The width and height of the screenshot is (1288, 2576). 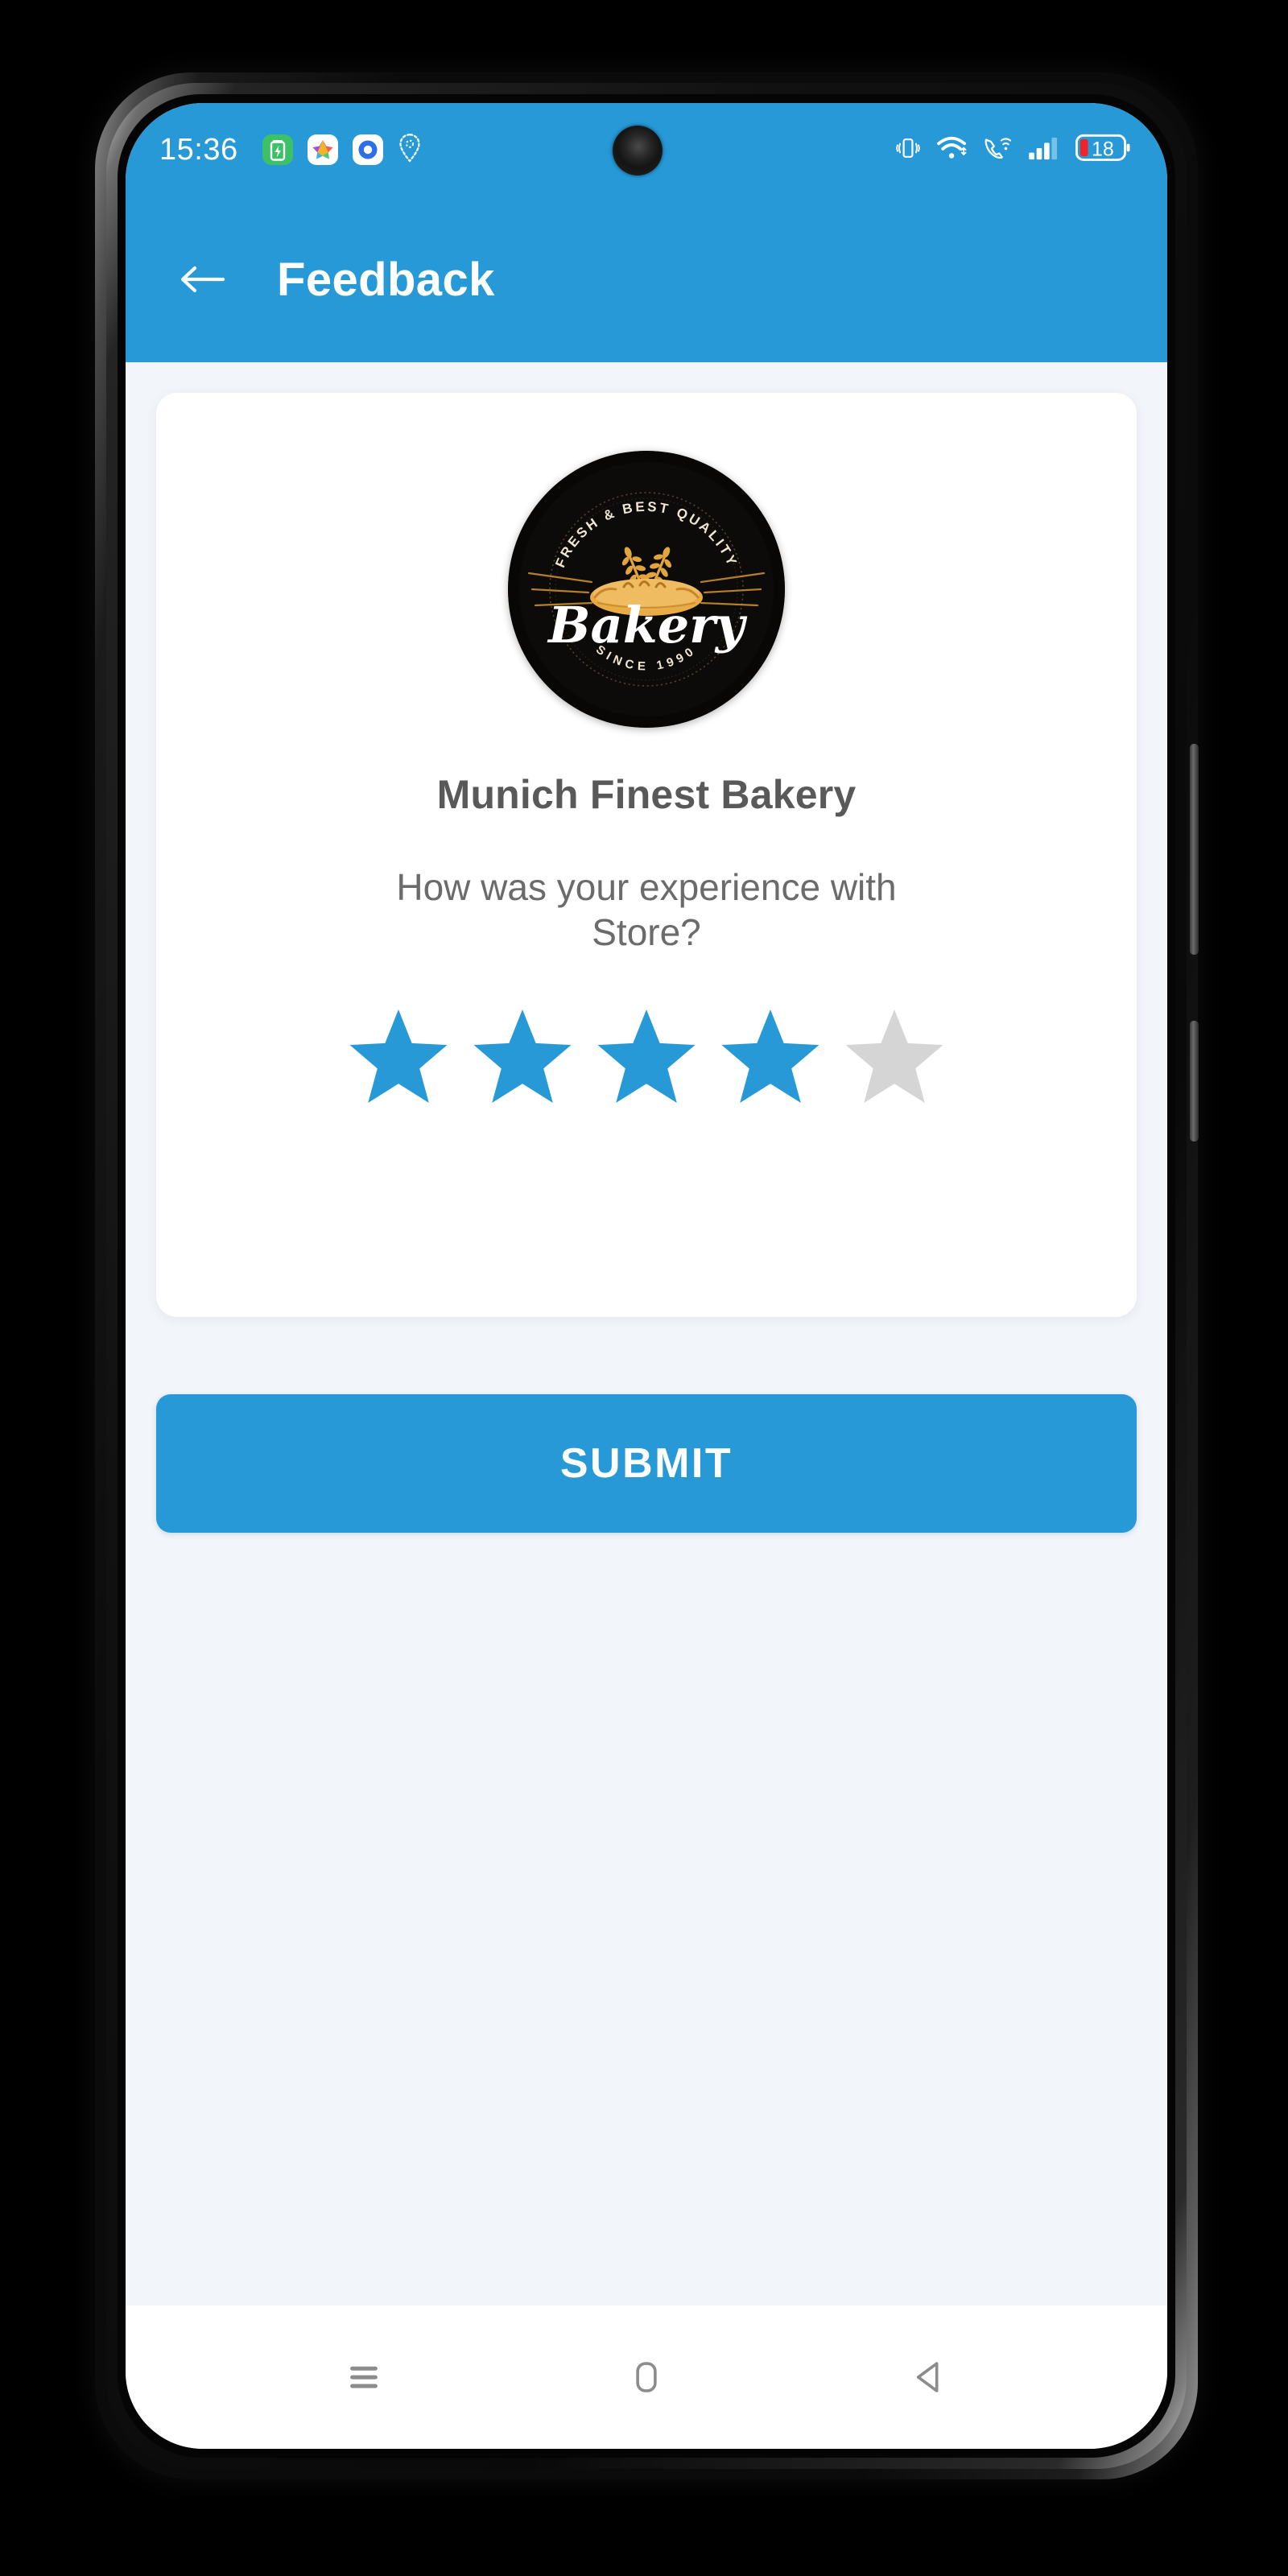 I want to click on wifi-icon, so click(x=952, y=150).